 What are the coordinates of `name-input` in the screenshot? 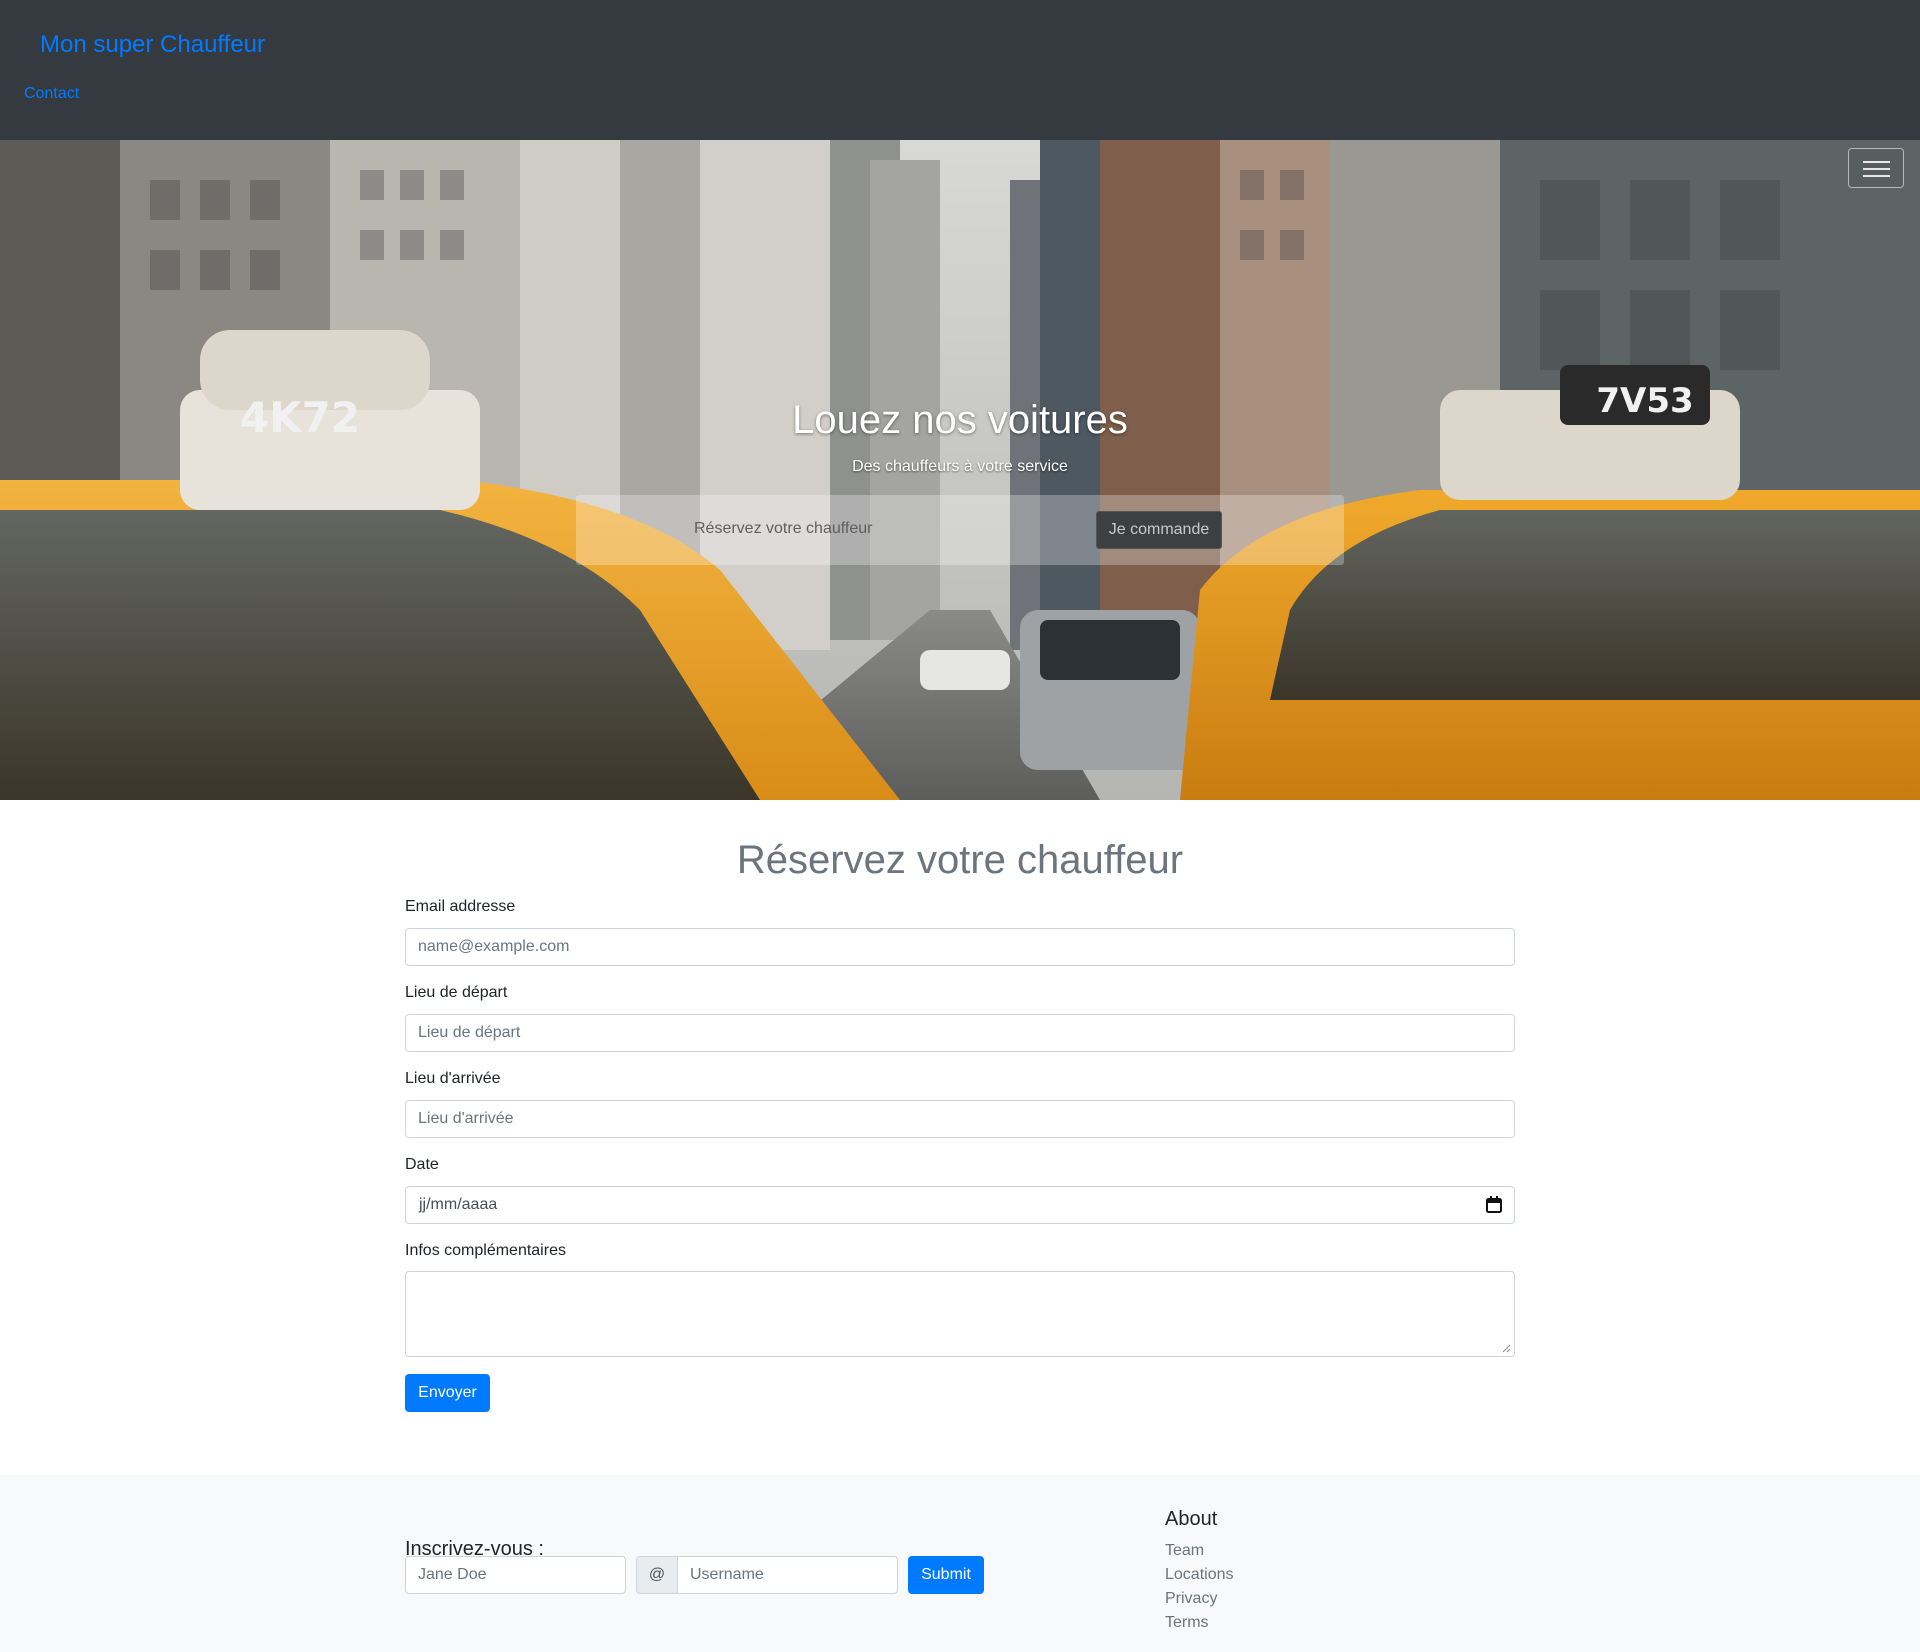 It's located at (515, 1575).